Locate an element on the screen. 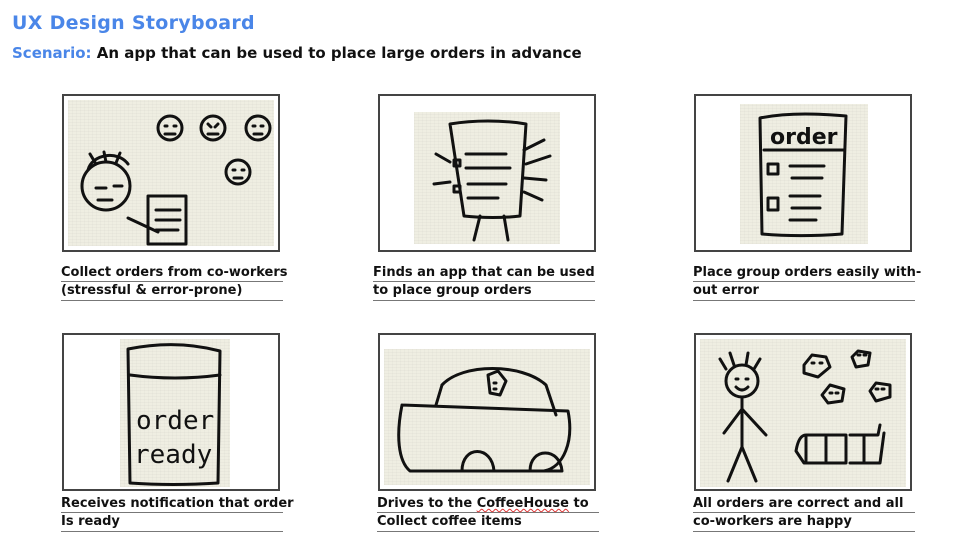 Image resolution: width=973 pixels, height=546 pixels. page-title: UX Design Storyboard is located at coordinates (133, 23).